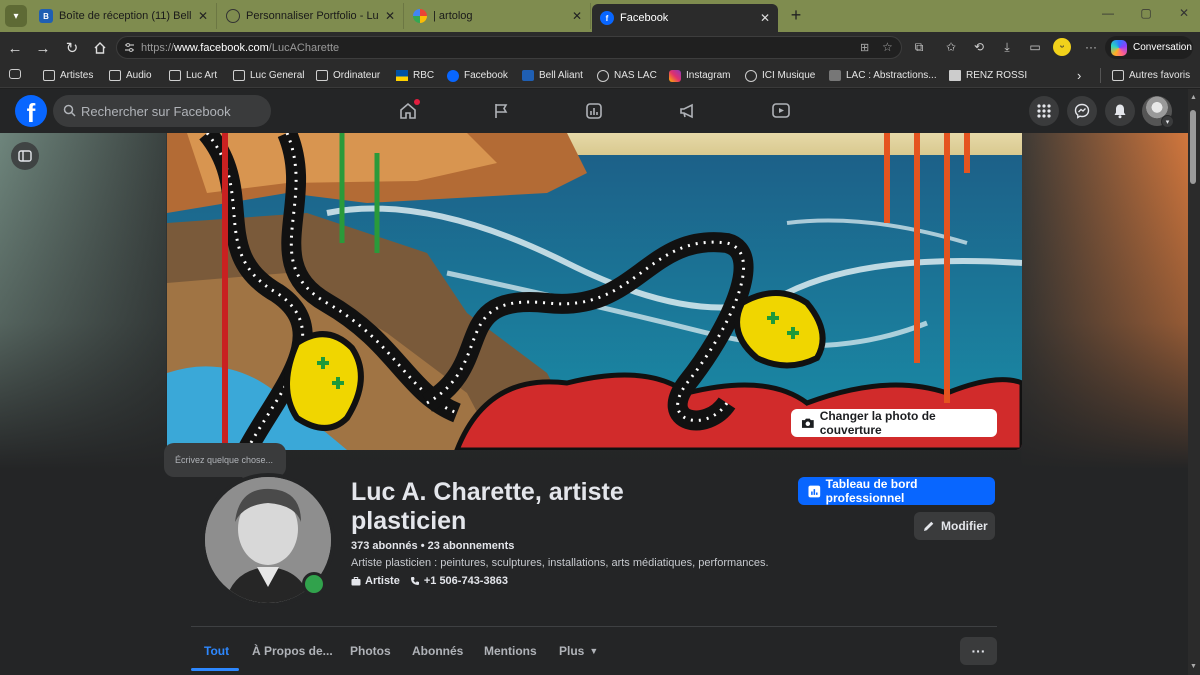 The image size is (1200, 675). I want to click on copilot-conversation-button: Conversation, so click(1149, 47).